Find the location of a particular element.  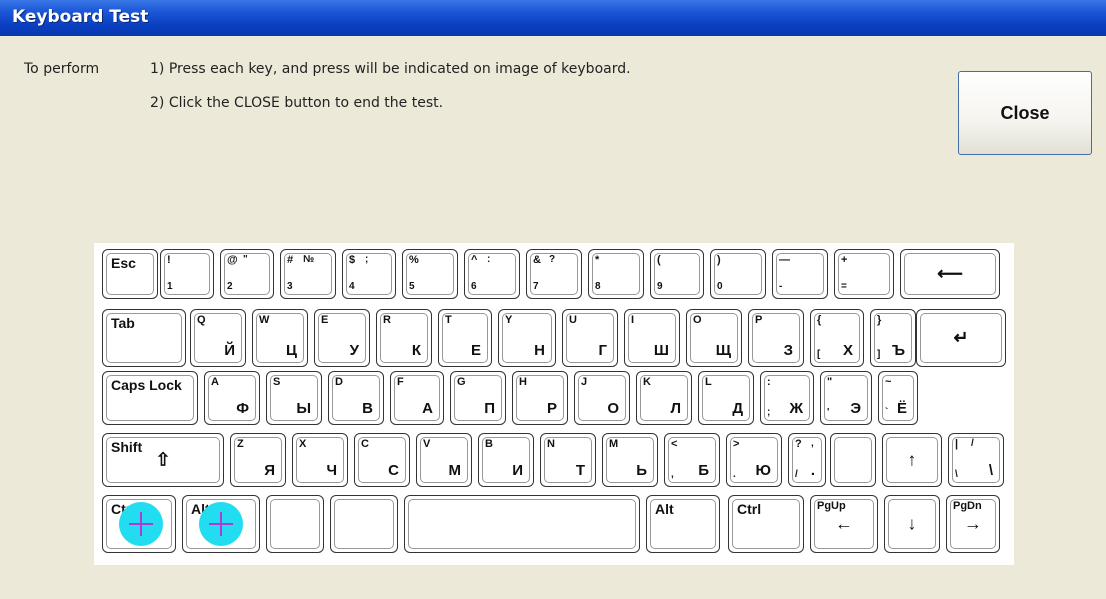

key-comma-br: Б is located at coordinates (703, 470).